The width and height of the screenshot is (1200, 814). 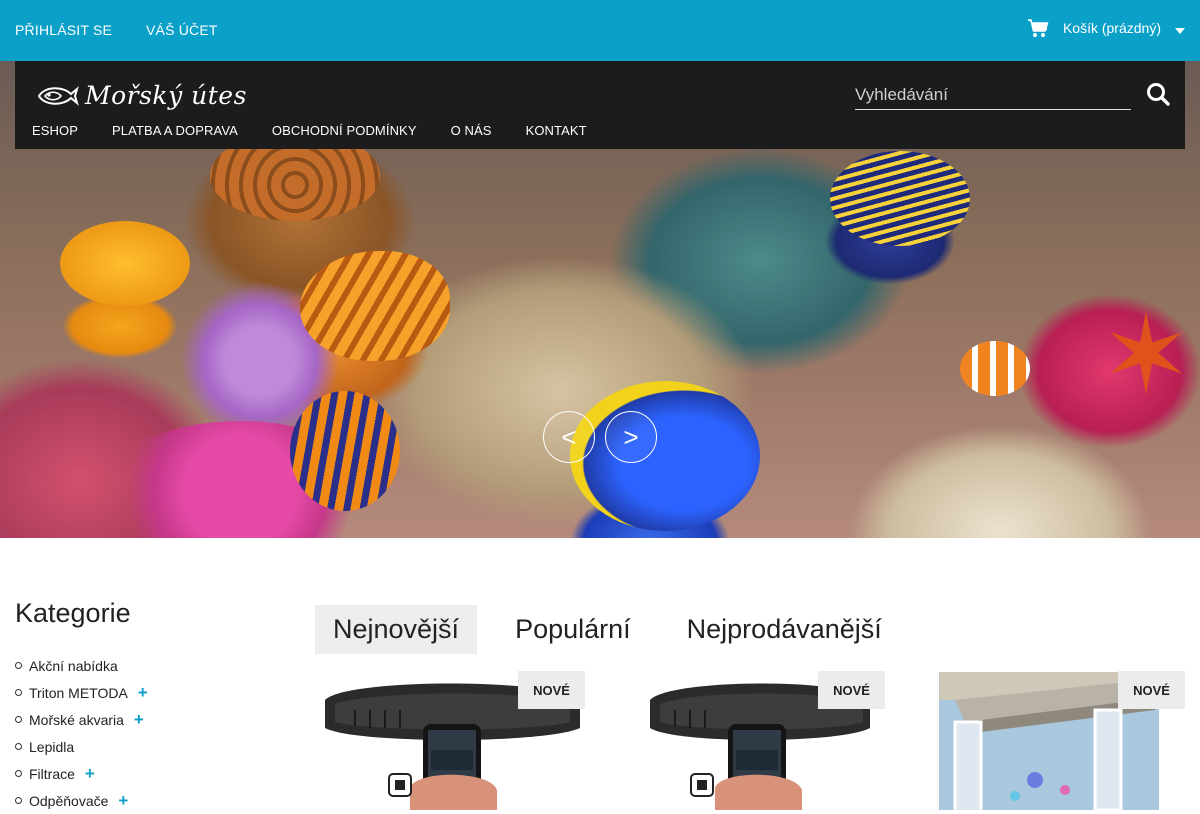 I want to click on tab-popular: Populární, so click(x=573, y=629).